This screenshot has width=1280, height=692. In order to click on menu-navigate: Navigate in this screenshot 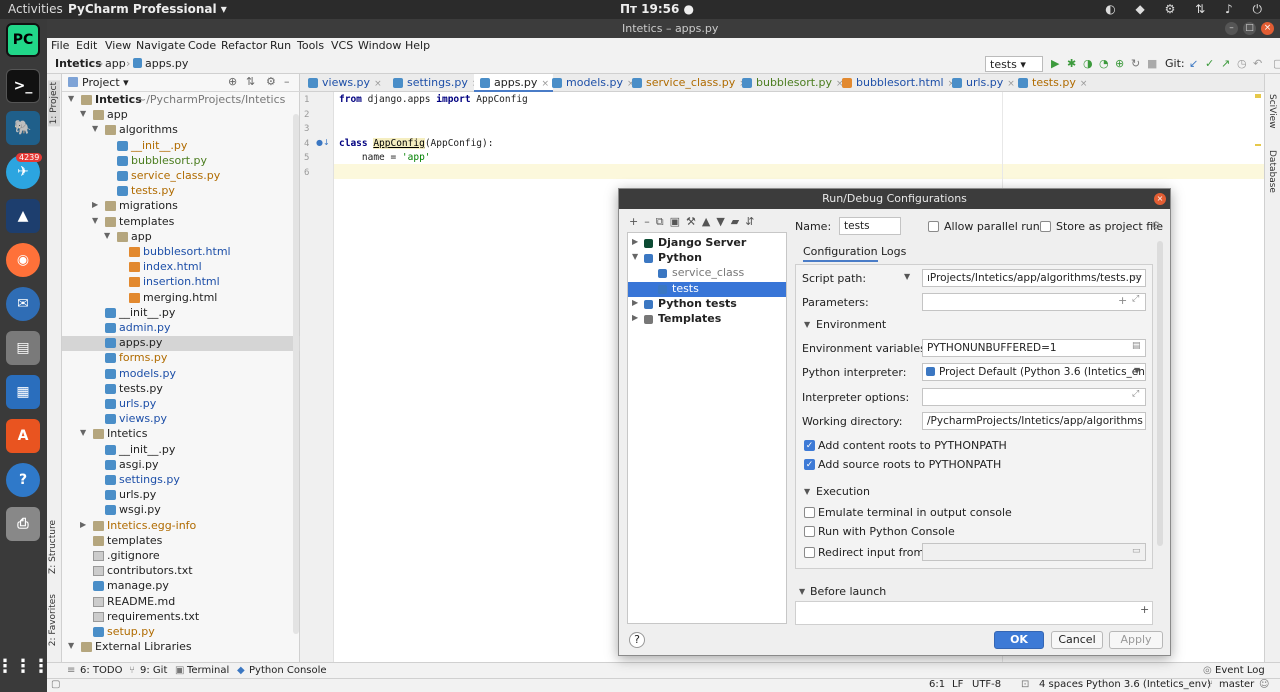, I will do `click(160, 45)`.